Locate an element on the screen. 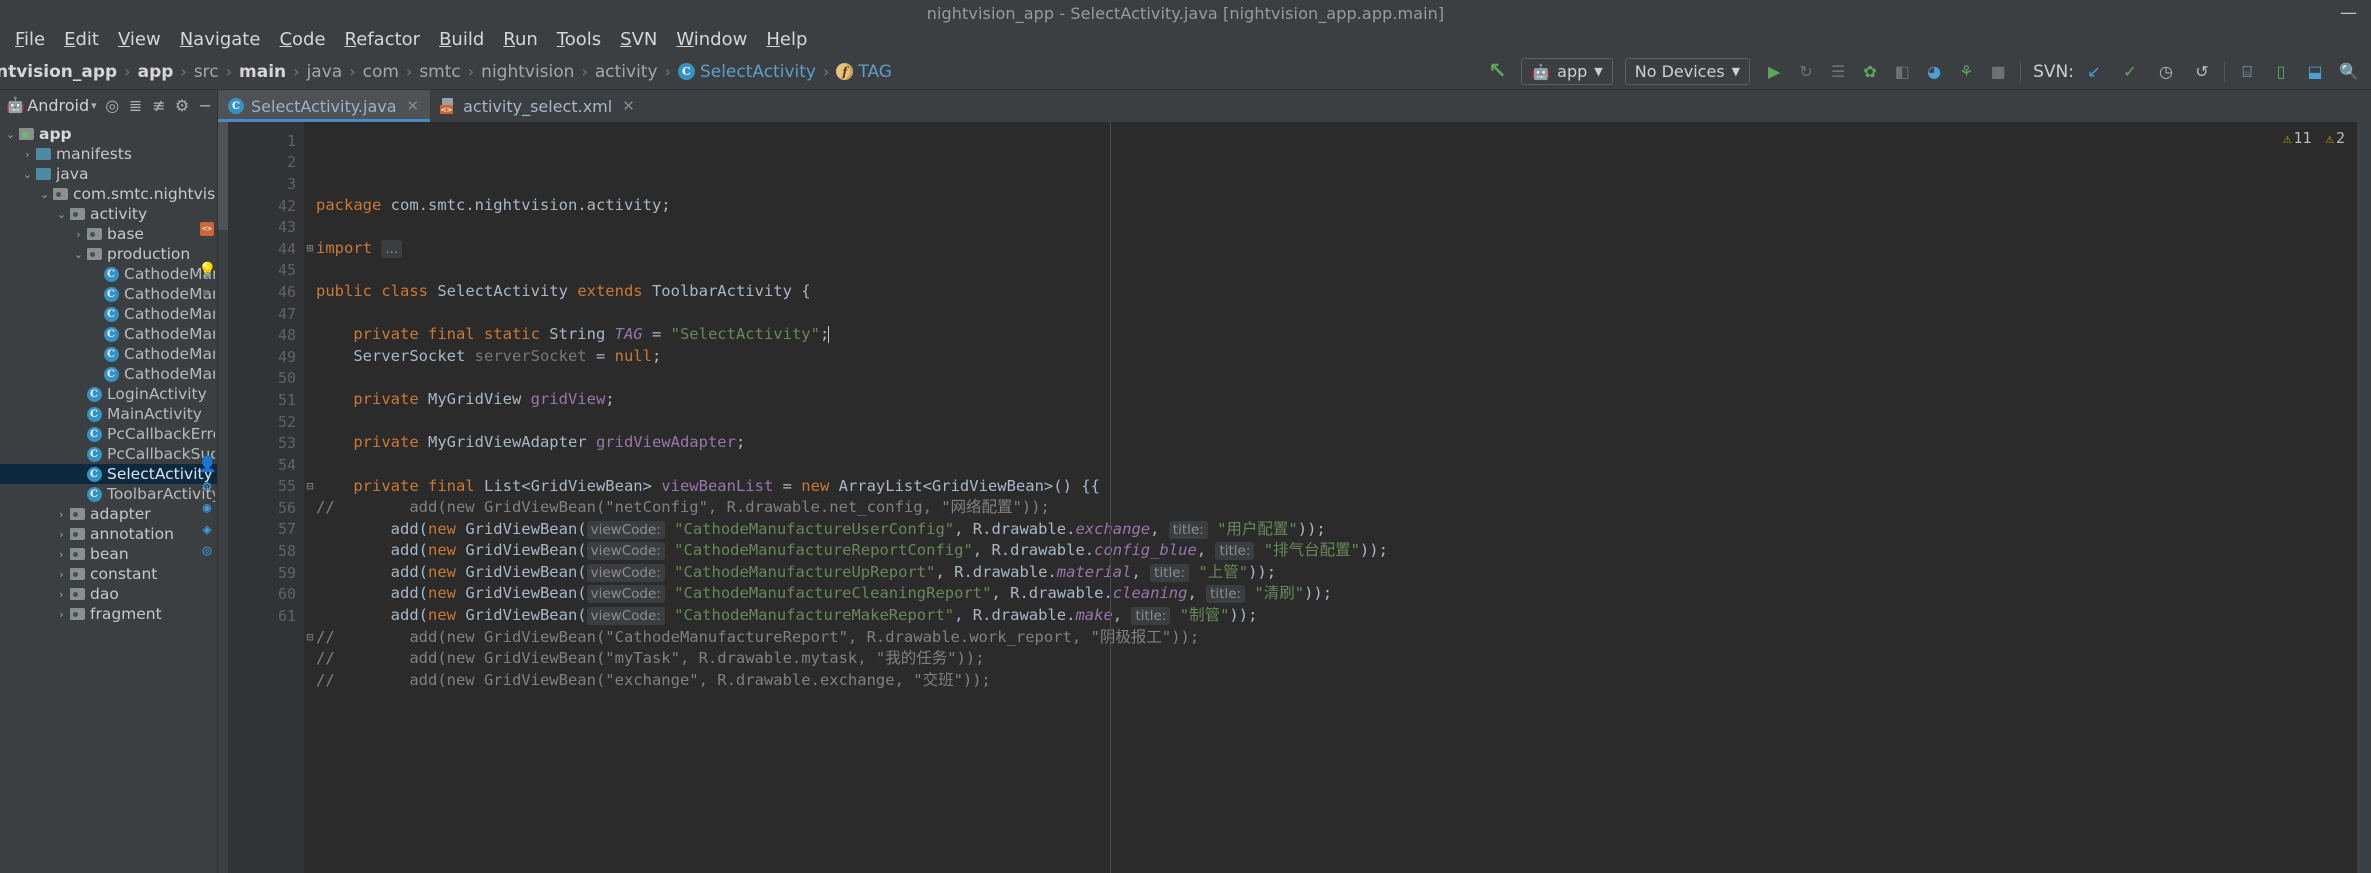 Image resolution: width=2371 pixels, height=873 pixels. tree-item-selected: C SelectActivity is located at coordinates (108, 474).